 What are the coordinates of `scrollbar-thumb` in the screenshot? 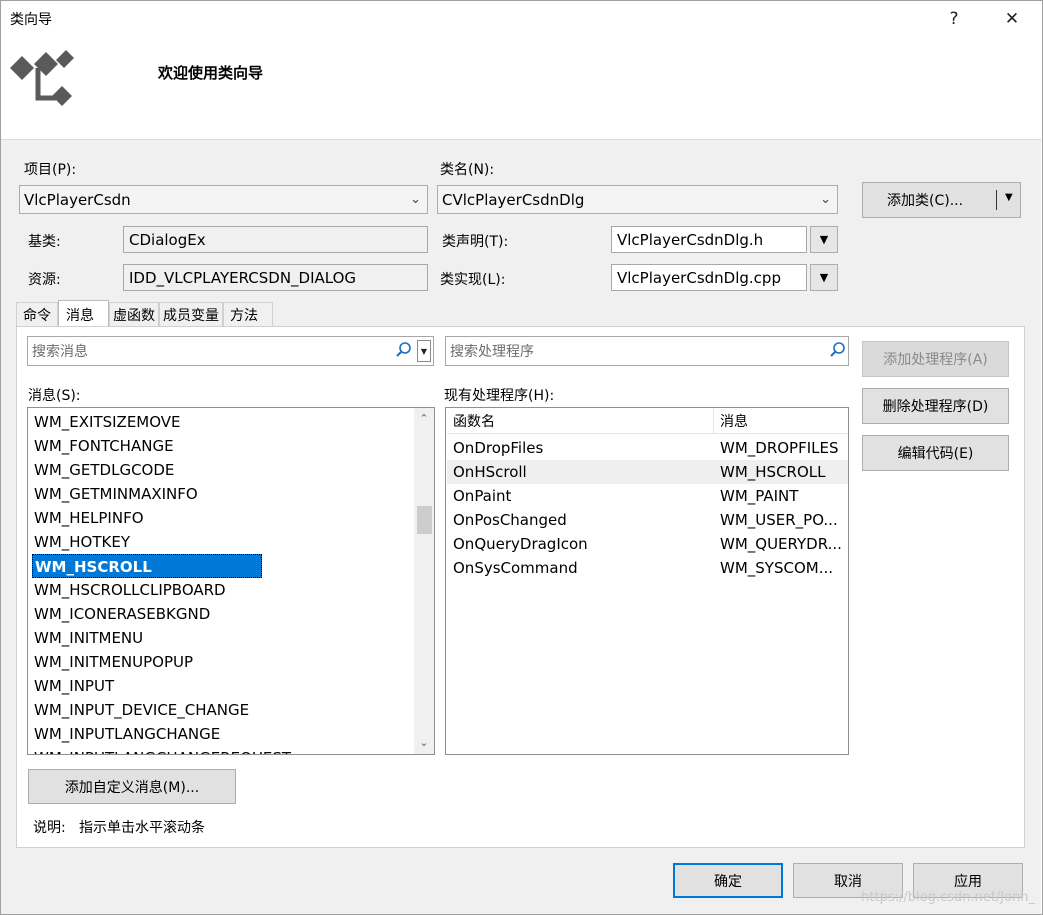 It's located at (424, 520).